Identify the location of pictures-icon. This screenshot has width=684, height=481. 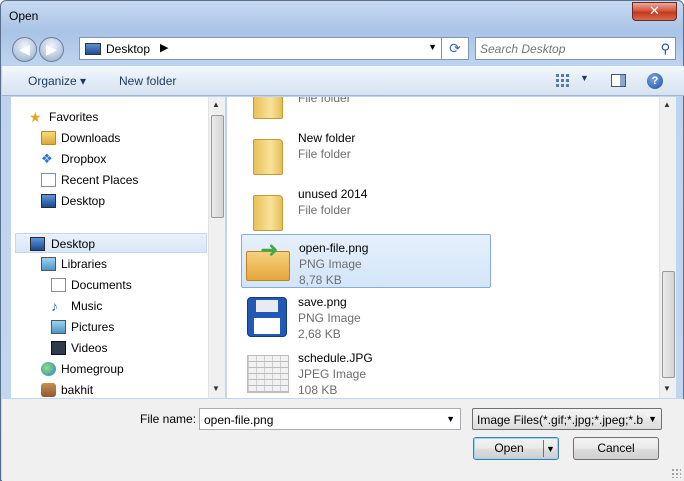
(58, 327).